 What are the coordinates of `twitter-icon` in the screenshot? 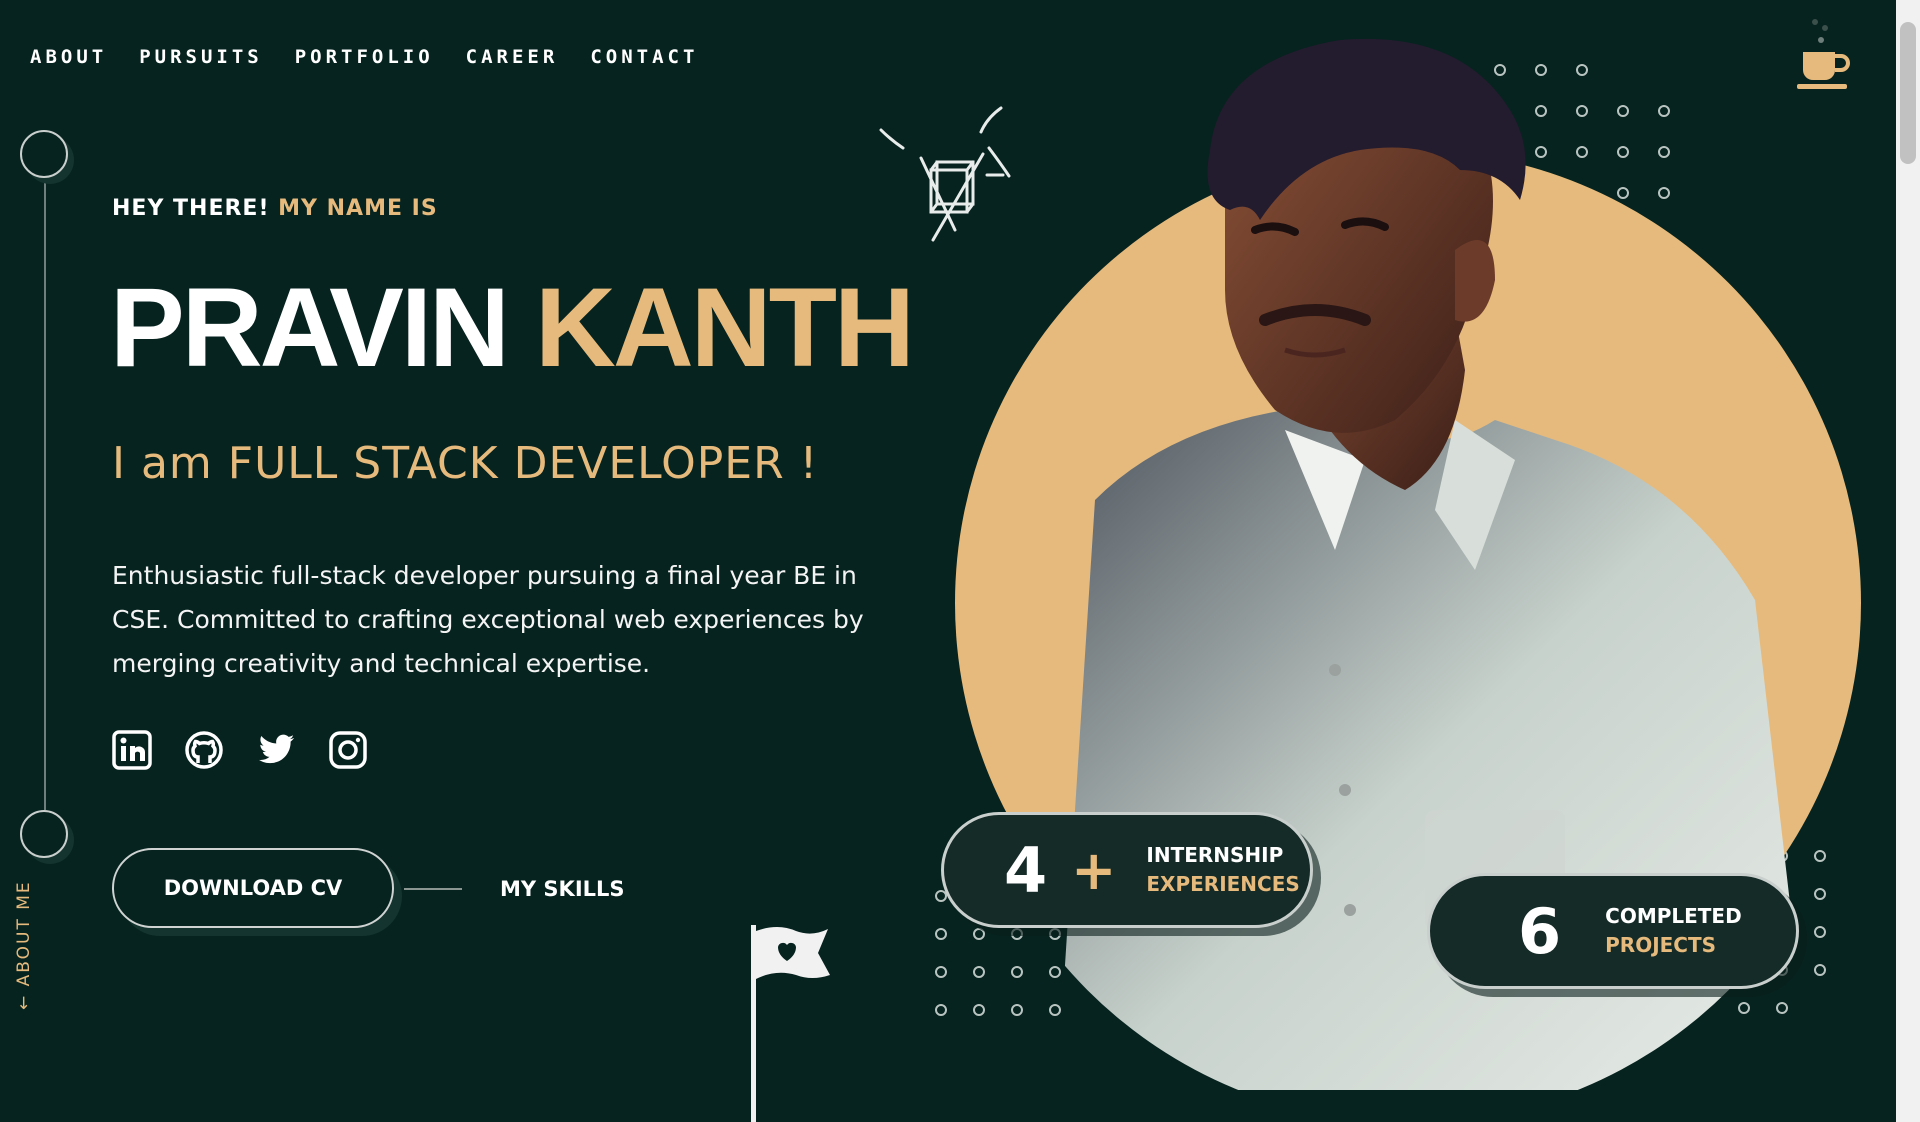 It's located at (276, 750).